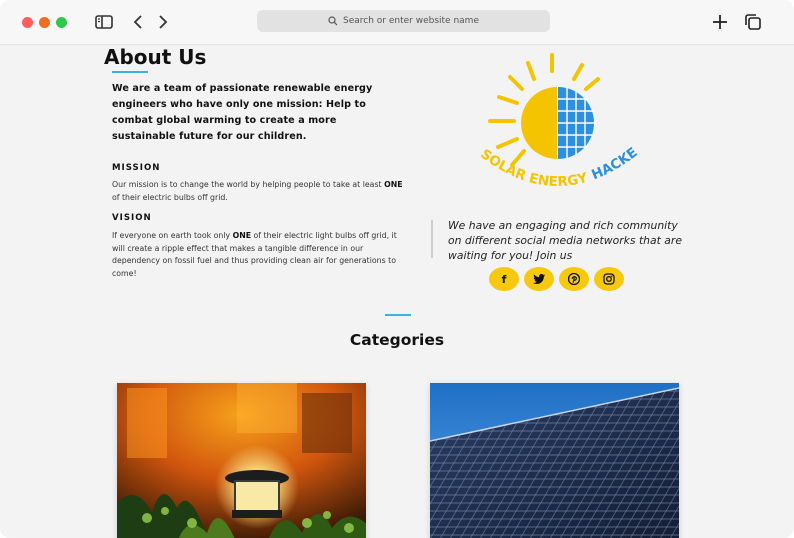  I want to click on facebook-button: f, so click(504, 279).